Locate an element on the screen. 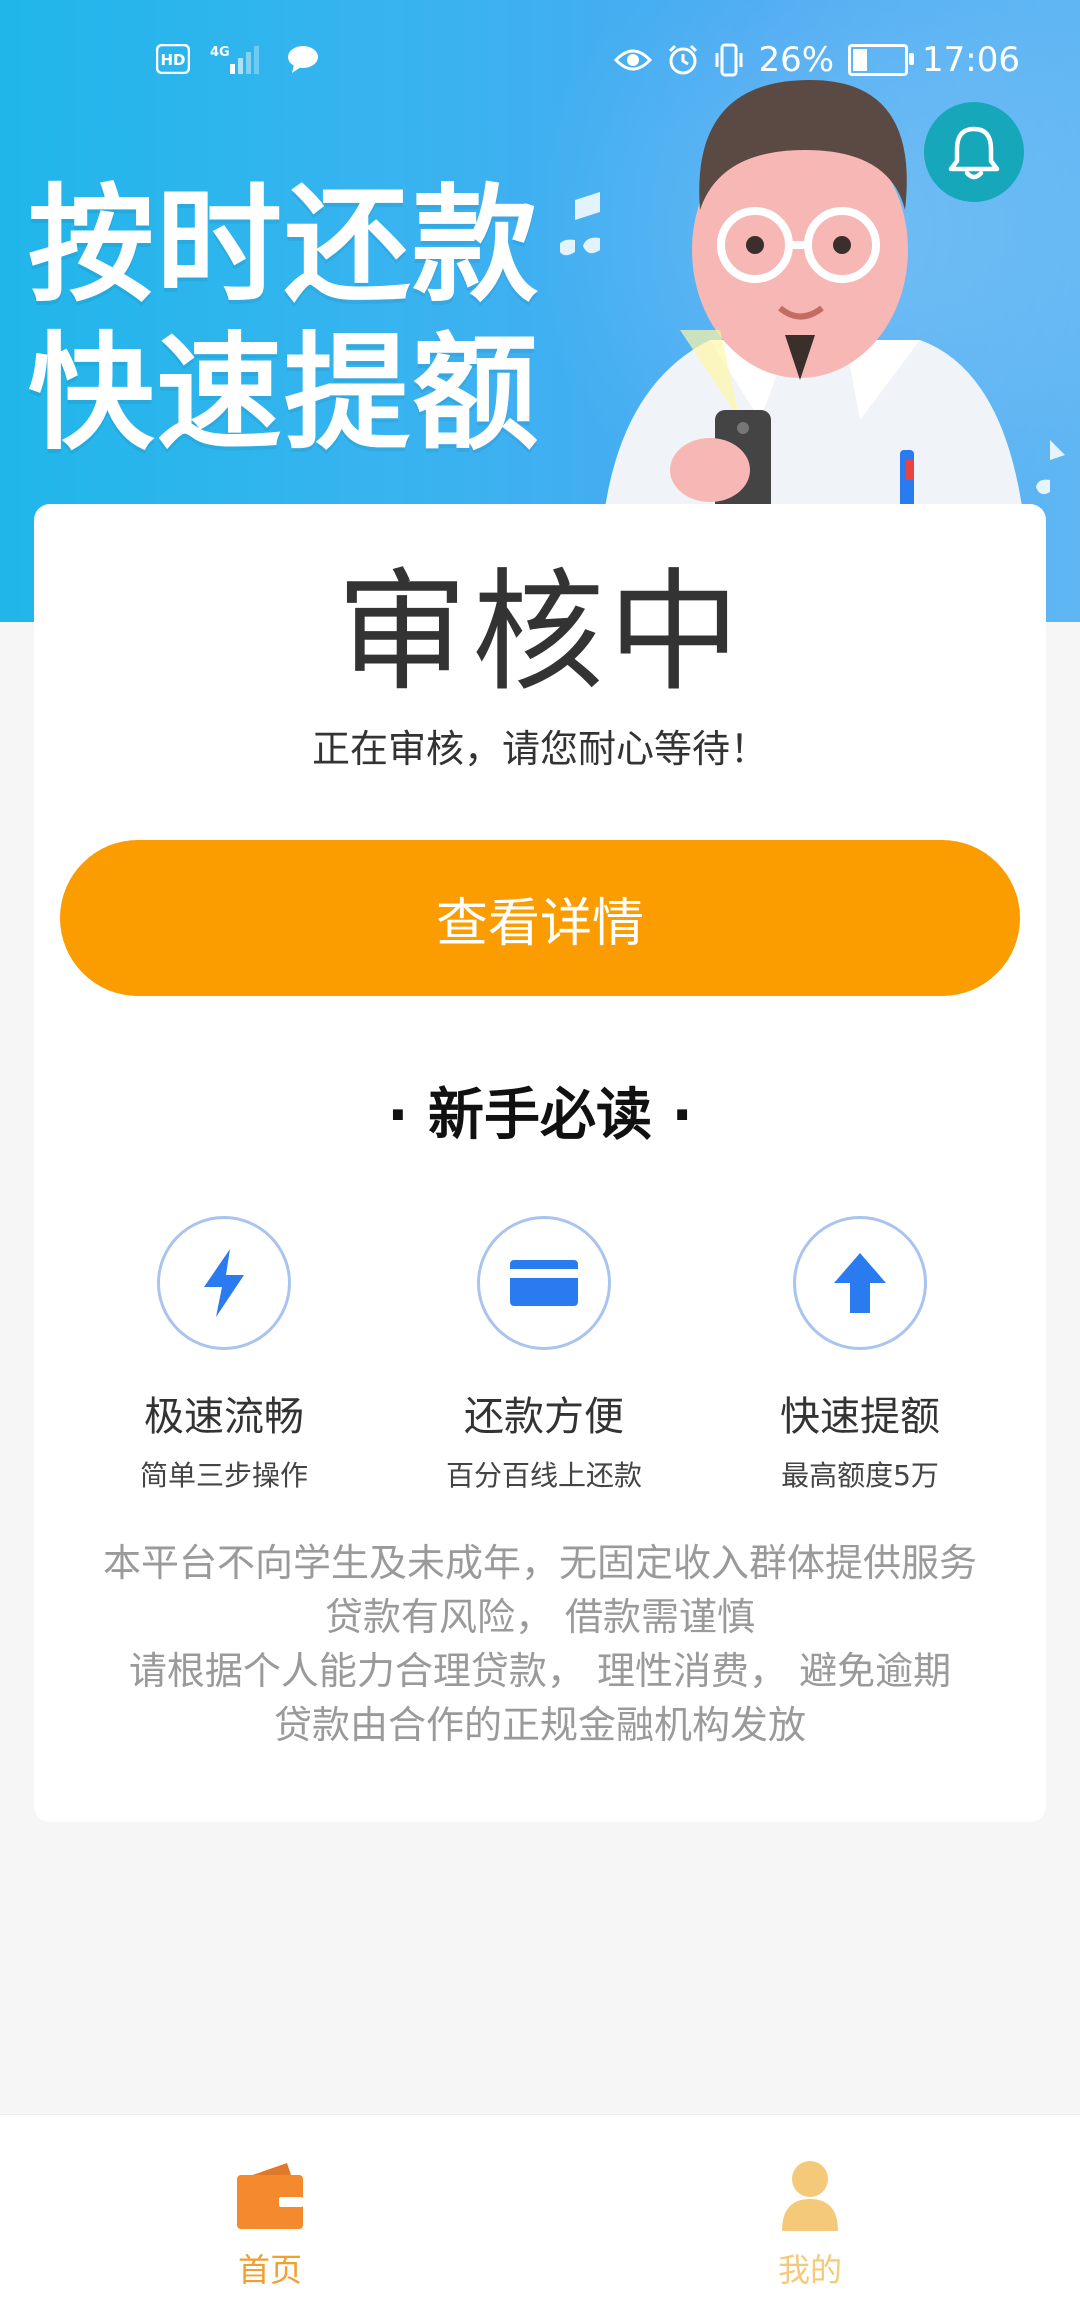 The image size is (1080, 2311). disclaimer-line: 本平台不向学生及未成年，无固定收入群体提供服务 is located at coordinates (539, 1563).